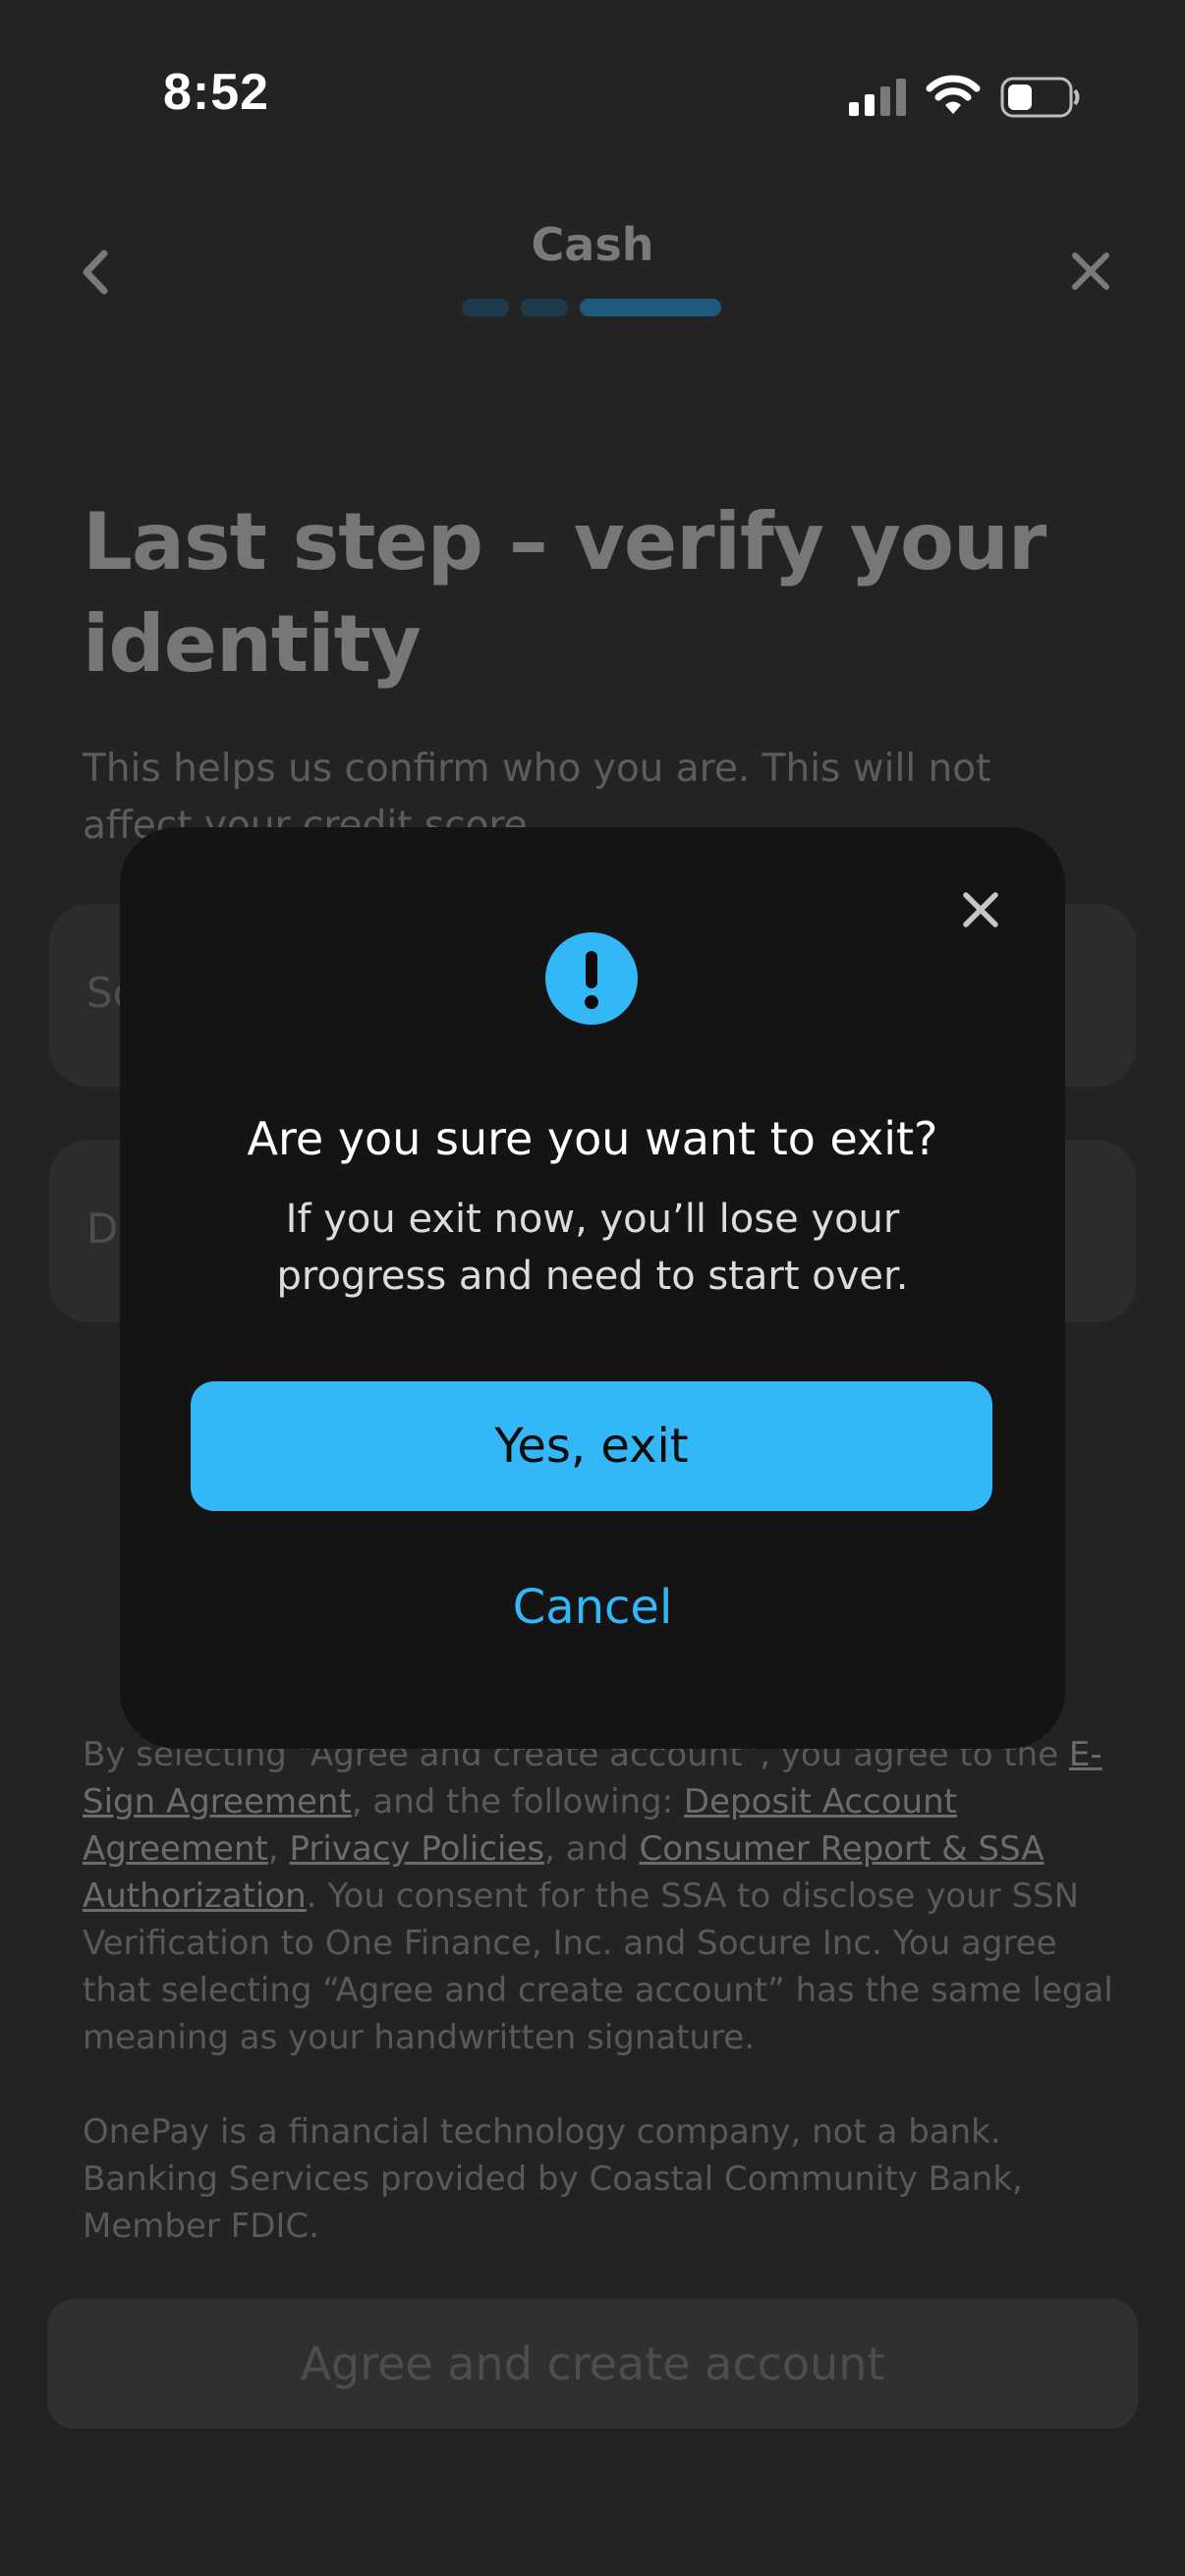 Image resolution: width=1185 pixels, height=2576 pixels. What do you see at coordinates (592, 1607) in the screenshot?
I see `cancel-button: Cancel` at bounding box center [592, 1607].